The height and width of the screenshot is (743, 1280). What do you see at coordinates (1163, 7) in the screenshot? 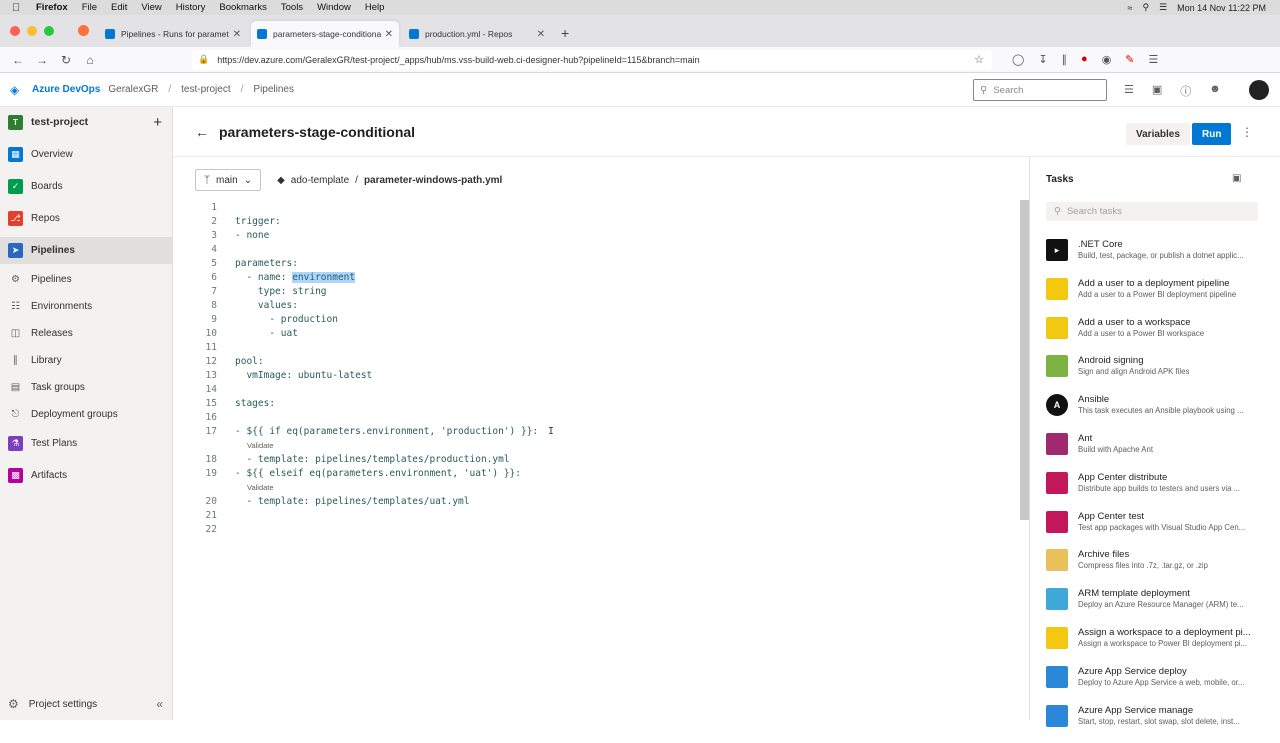
I see `control-center-icon: ☰` at bounding box center [1163, 7].